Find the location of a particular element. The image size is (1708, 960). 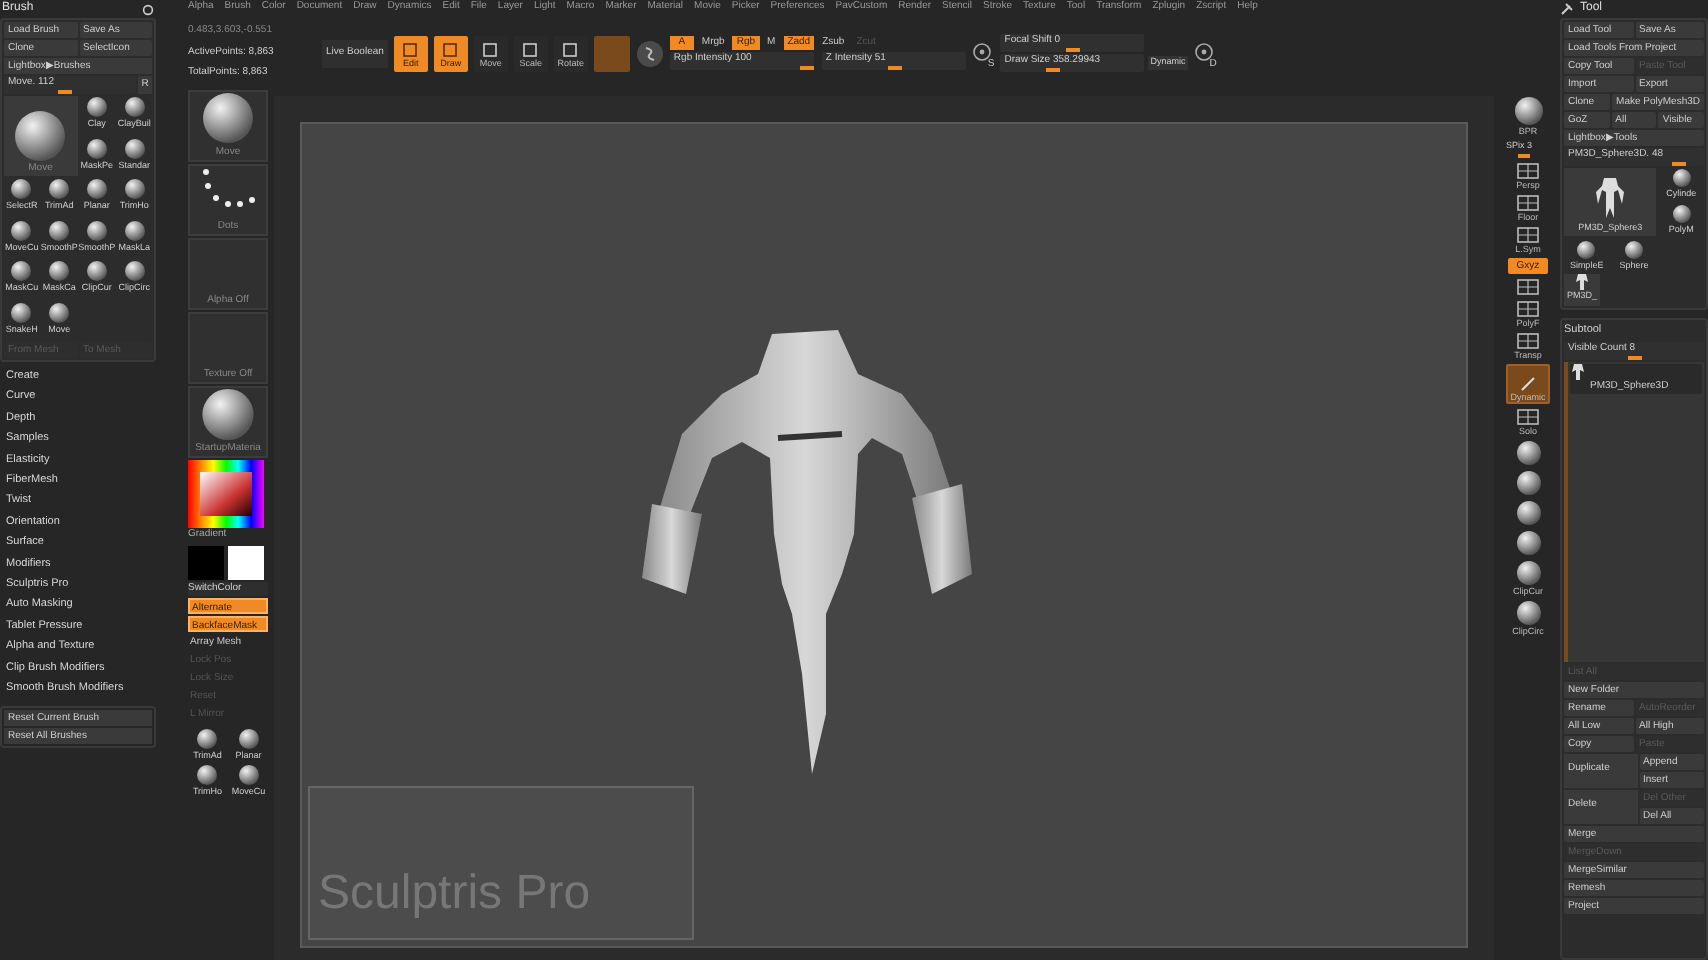

color-picker is located at coordinates (226, 494).